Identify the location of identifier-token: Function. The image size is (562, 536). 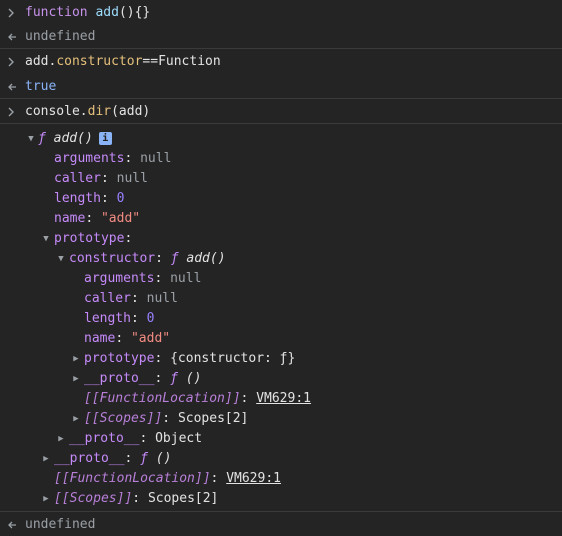
(189, 61).